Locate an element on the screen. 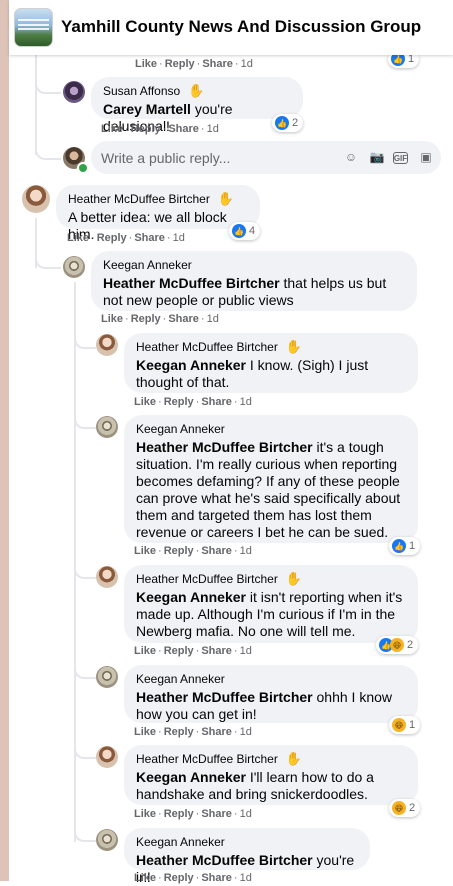 The height and width of the screenshot is (886, 453). camera-icon: 📷 is located at coordinates (377, 157).